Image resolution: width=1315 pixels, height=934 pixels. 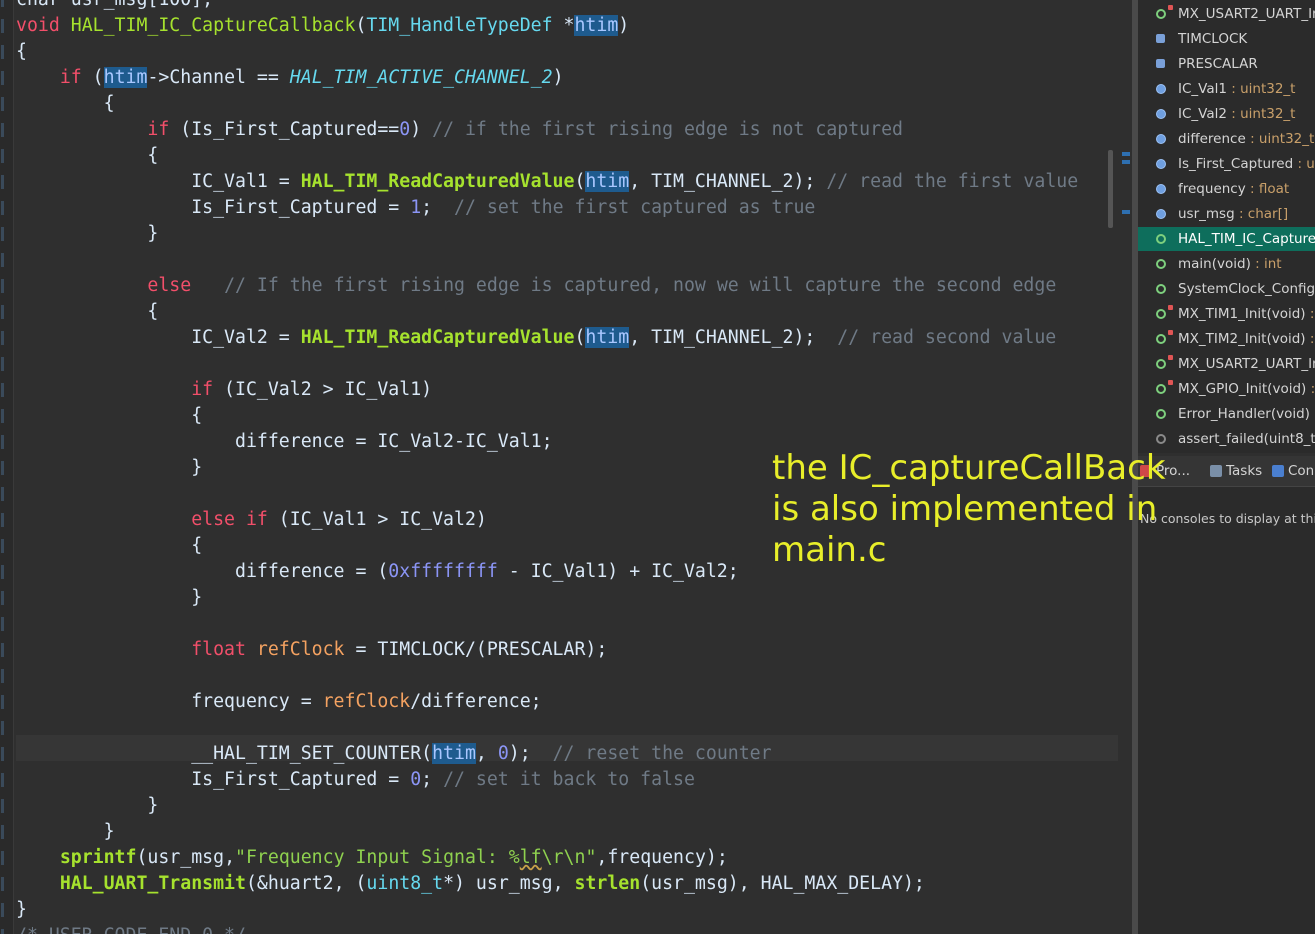 What do you see at coordinates (405, 883) in the screenshot?
I see `code-token: uint8_t` at bounding box center [405, 883].